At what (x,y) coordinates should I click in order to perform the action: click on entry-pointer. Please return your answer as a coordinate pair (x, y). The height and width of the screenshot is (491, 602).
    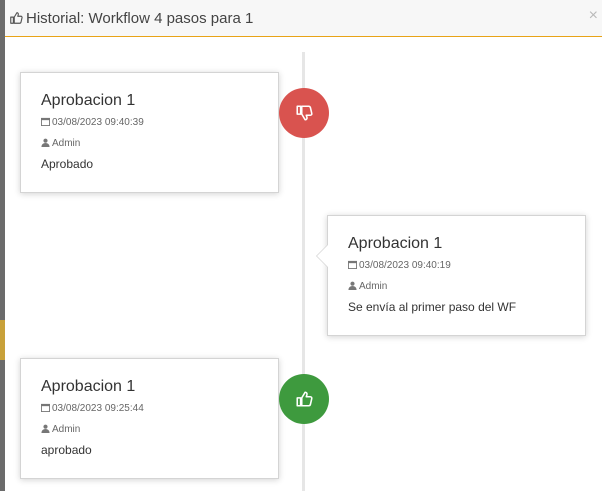
    Looking at the image, I should click on (322, 256).